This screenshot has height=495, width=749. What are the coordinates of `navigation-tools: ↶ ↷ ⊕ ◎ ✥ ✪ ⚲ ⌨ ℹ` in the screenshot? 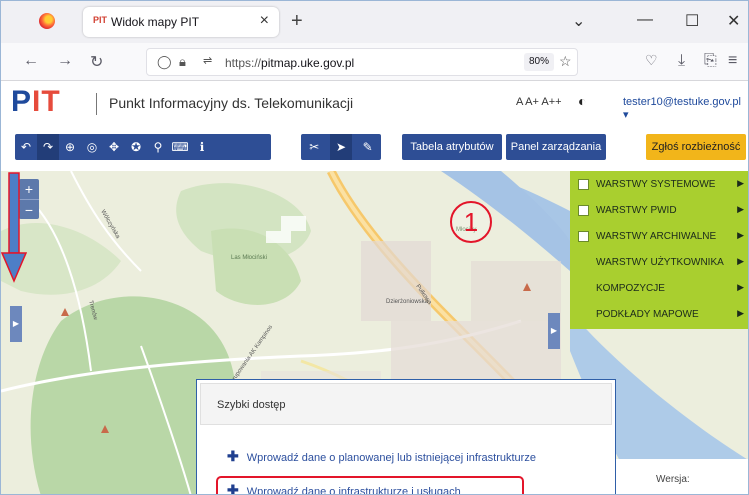 It's located at (143, 147).